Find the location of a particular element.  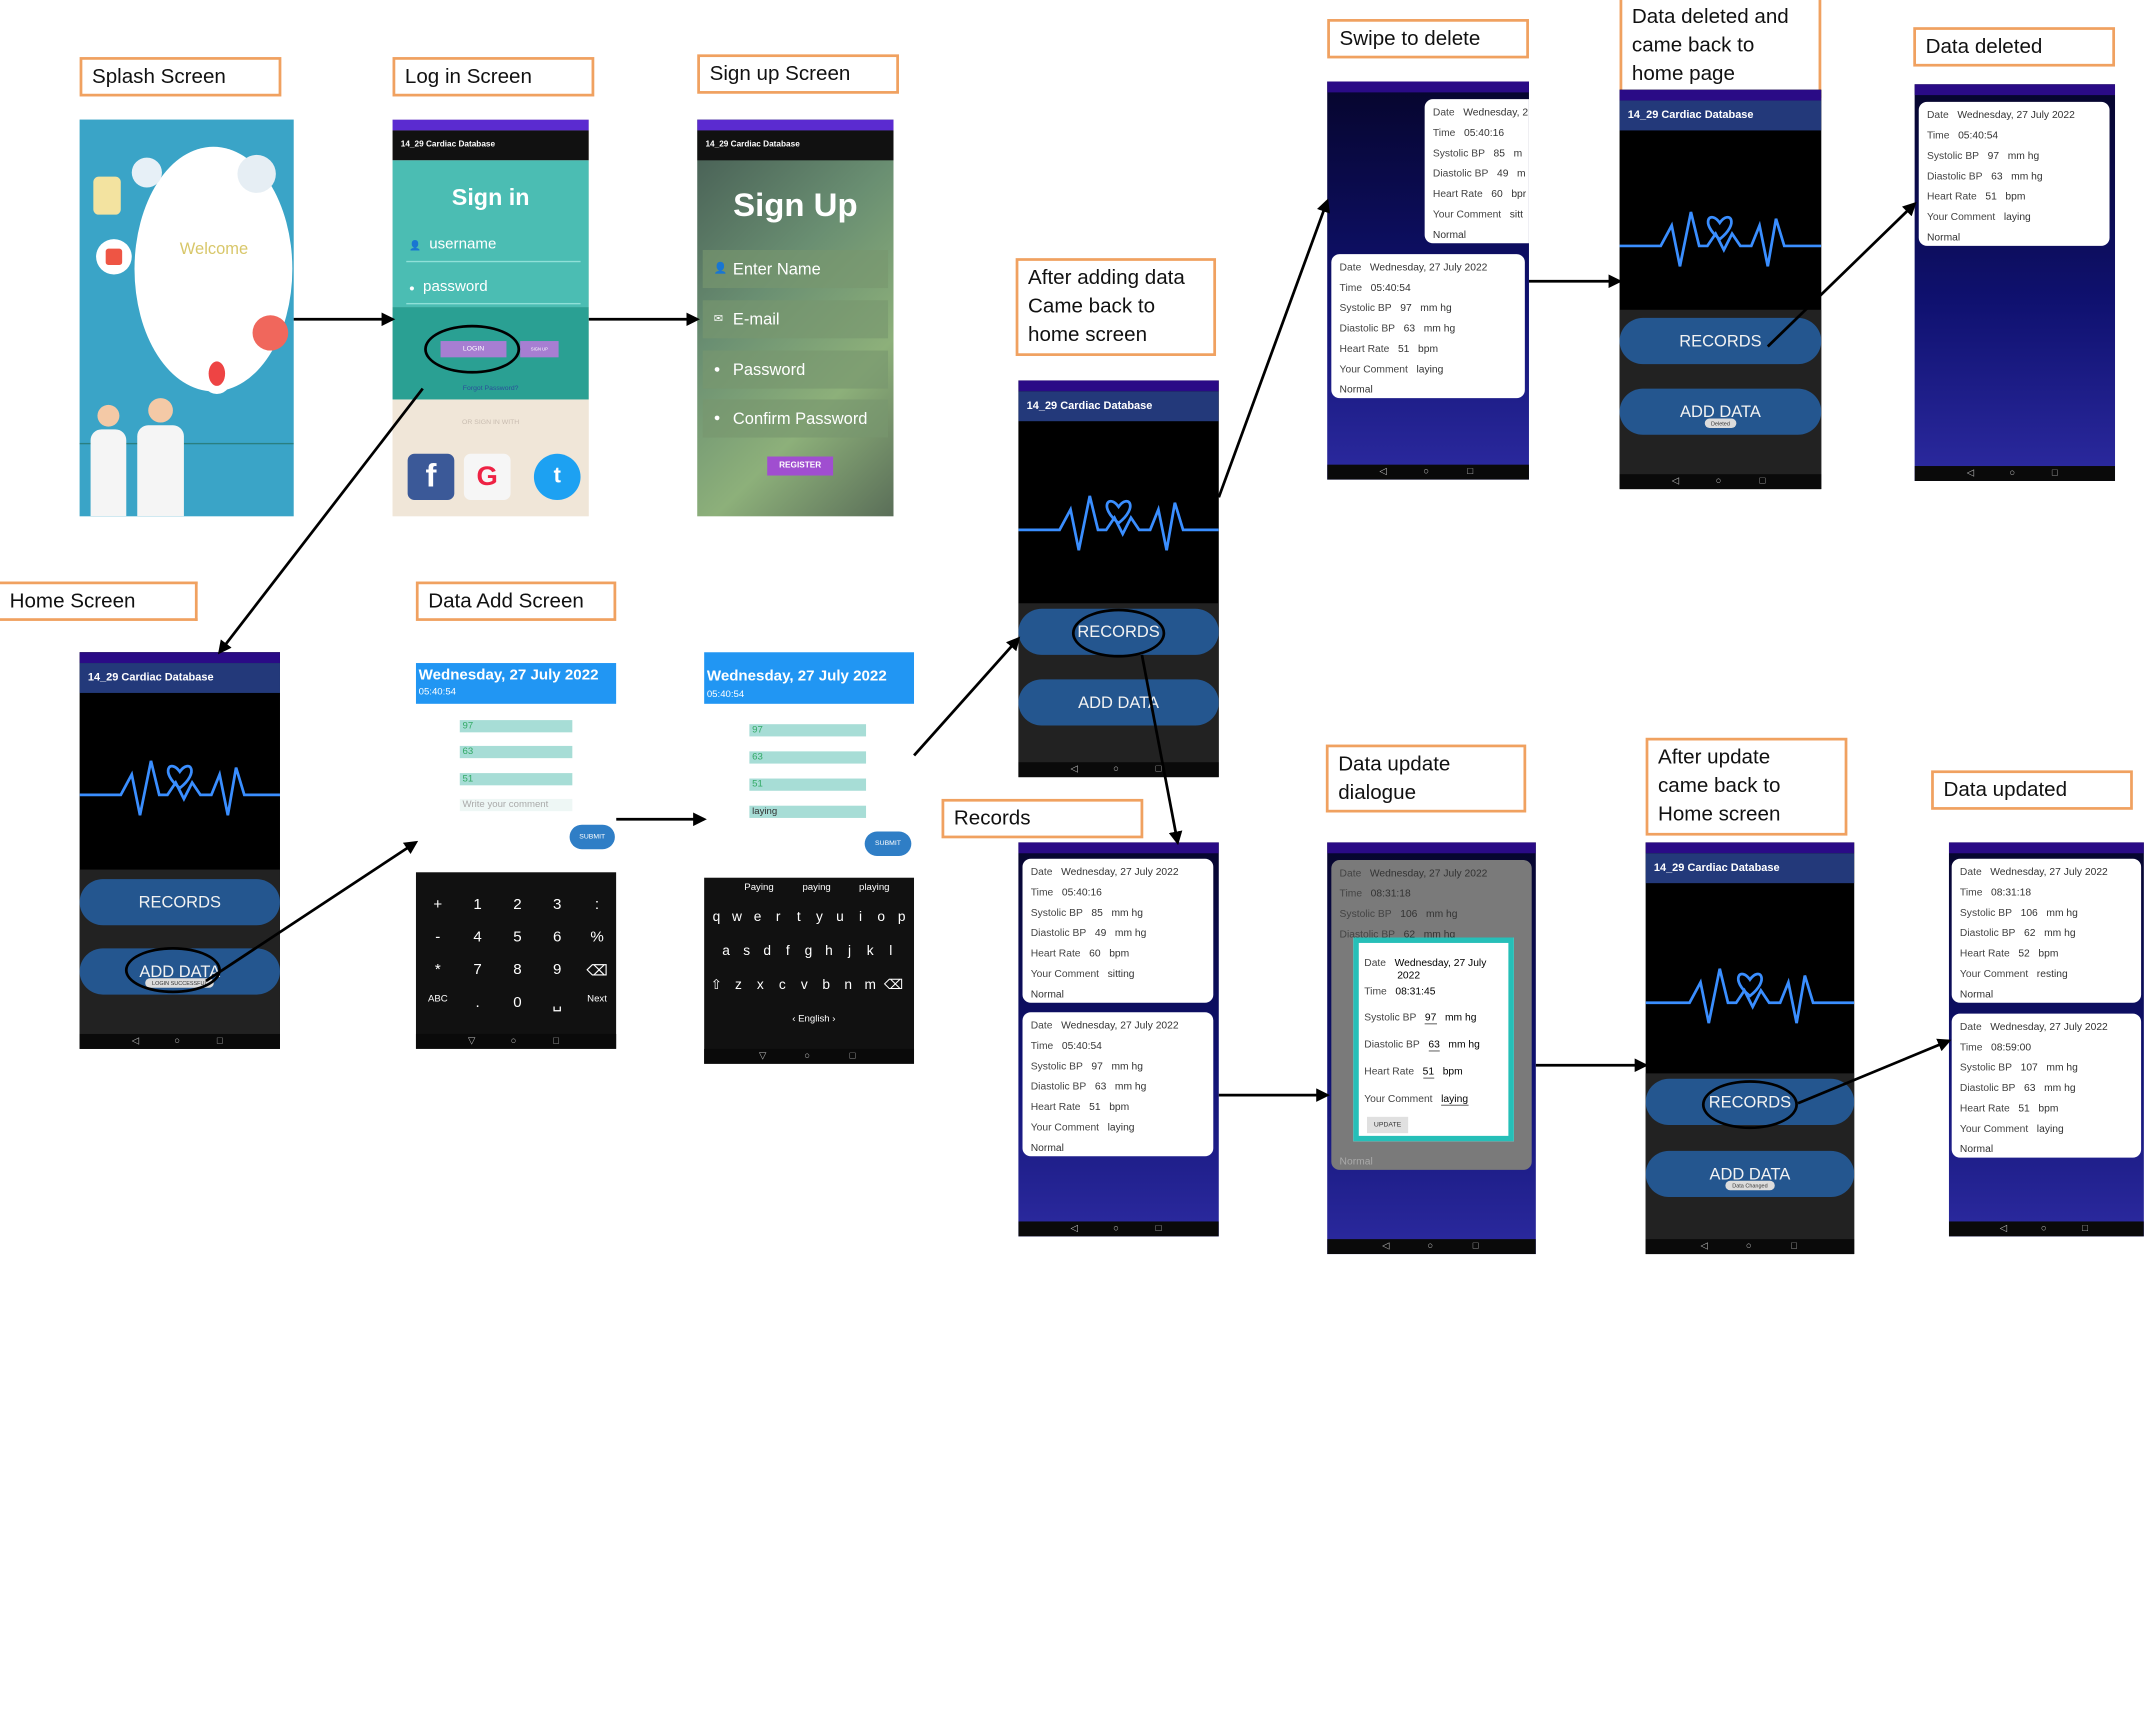

keyboard-key: p is located at coordinates (901, 917).